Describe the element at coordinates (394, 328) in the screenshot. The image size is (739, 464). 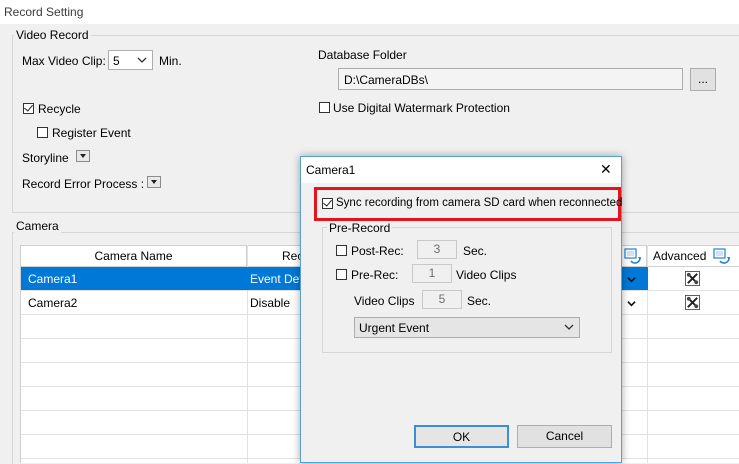
I see `event-type-value: Urgent Event` at that location.